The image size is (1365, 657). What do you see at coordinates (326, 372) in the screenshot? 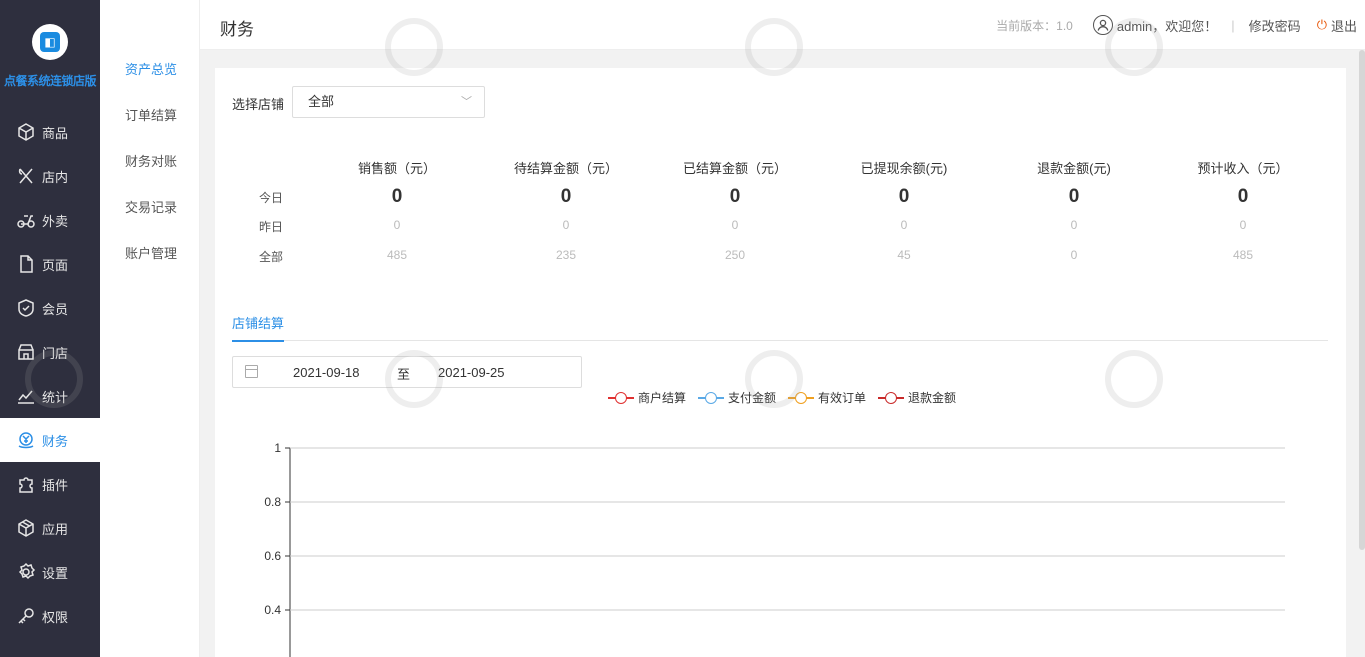
I see `date-start: 2021-09-18` at bounding box center [326, 372].